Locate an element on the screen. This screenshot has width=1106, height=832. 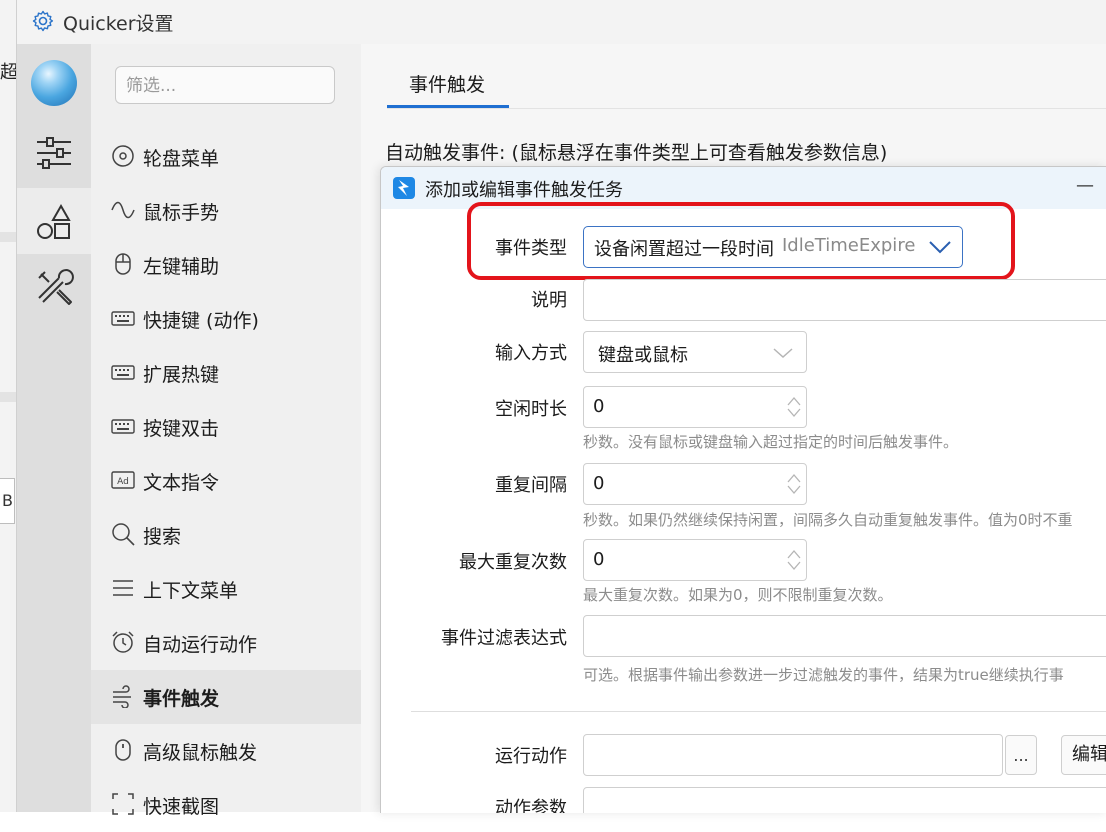
icon-rail is located at coordinates (54, 428).